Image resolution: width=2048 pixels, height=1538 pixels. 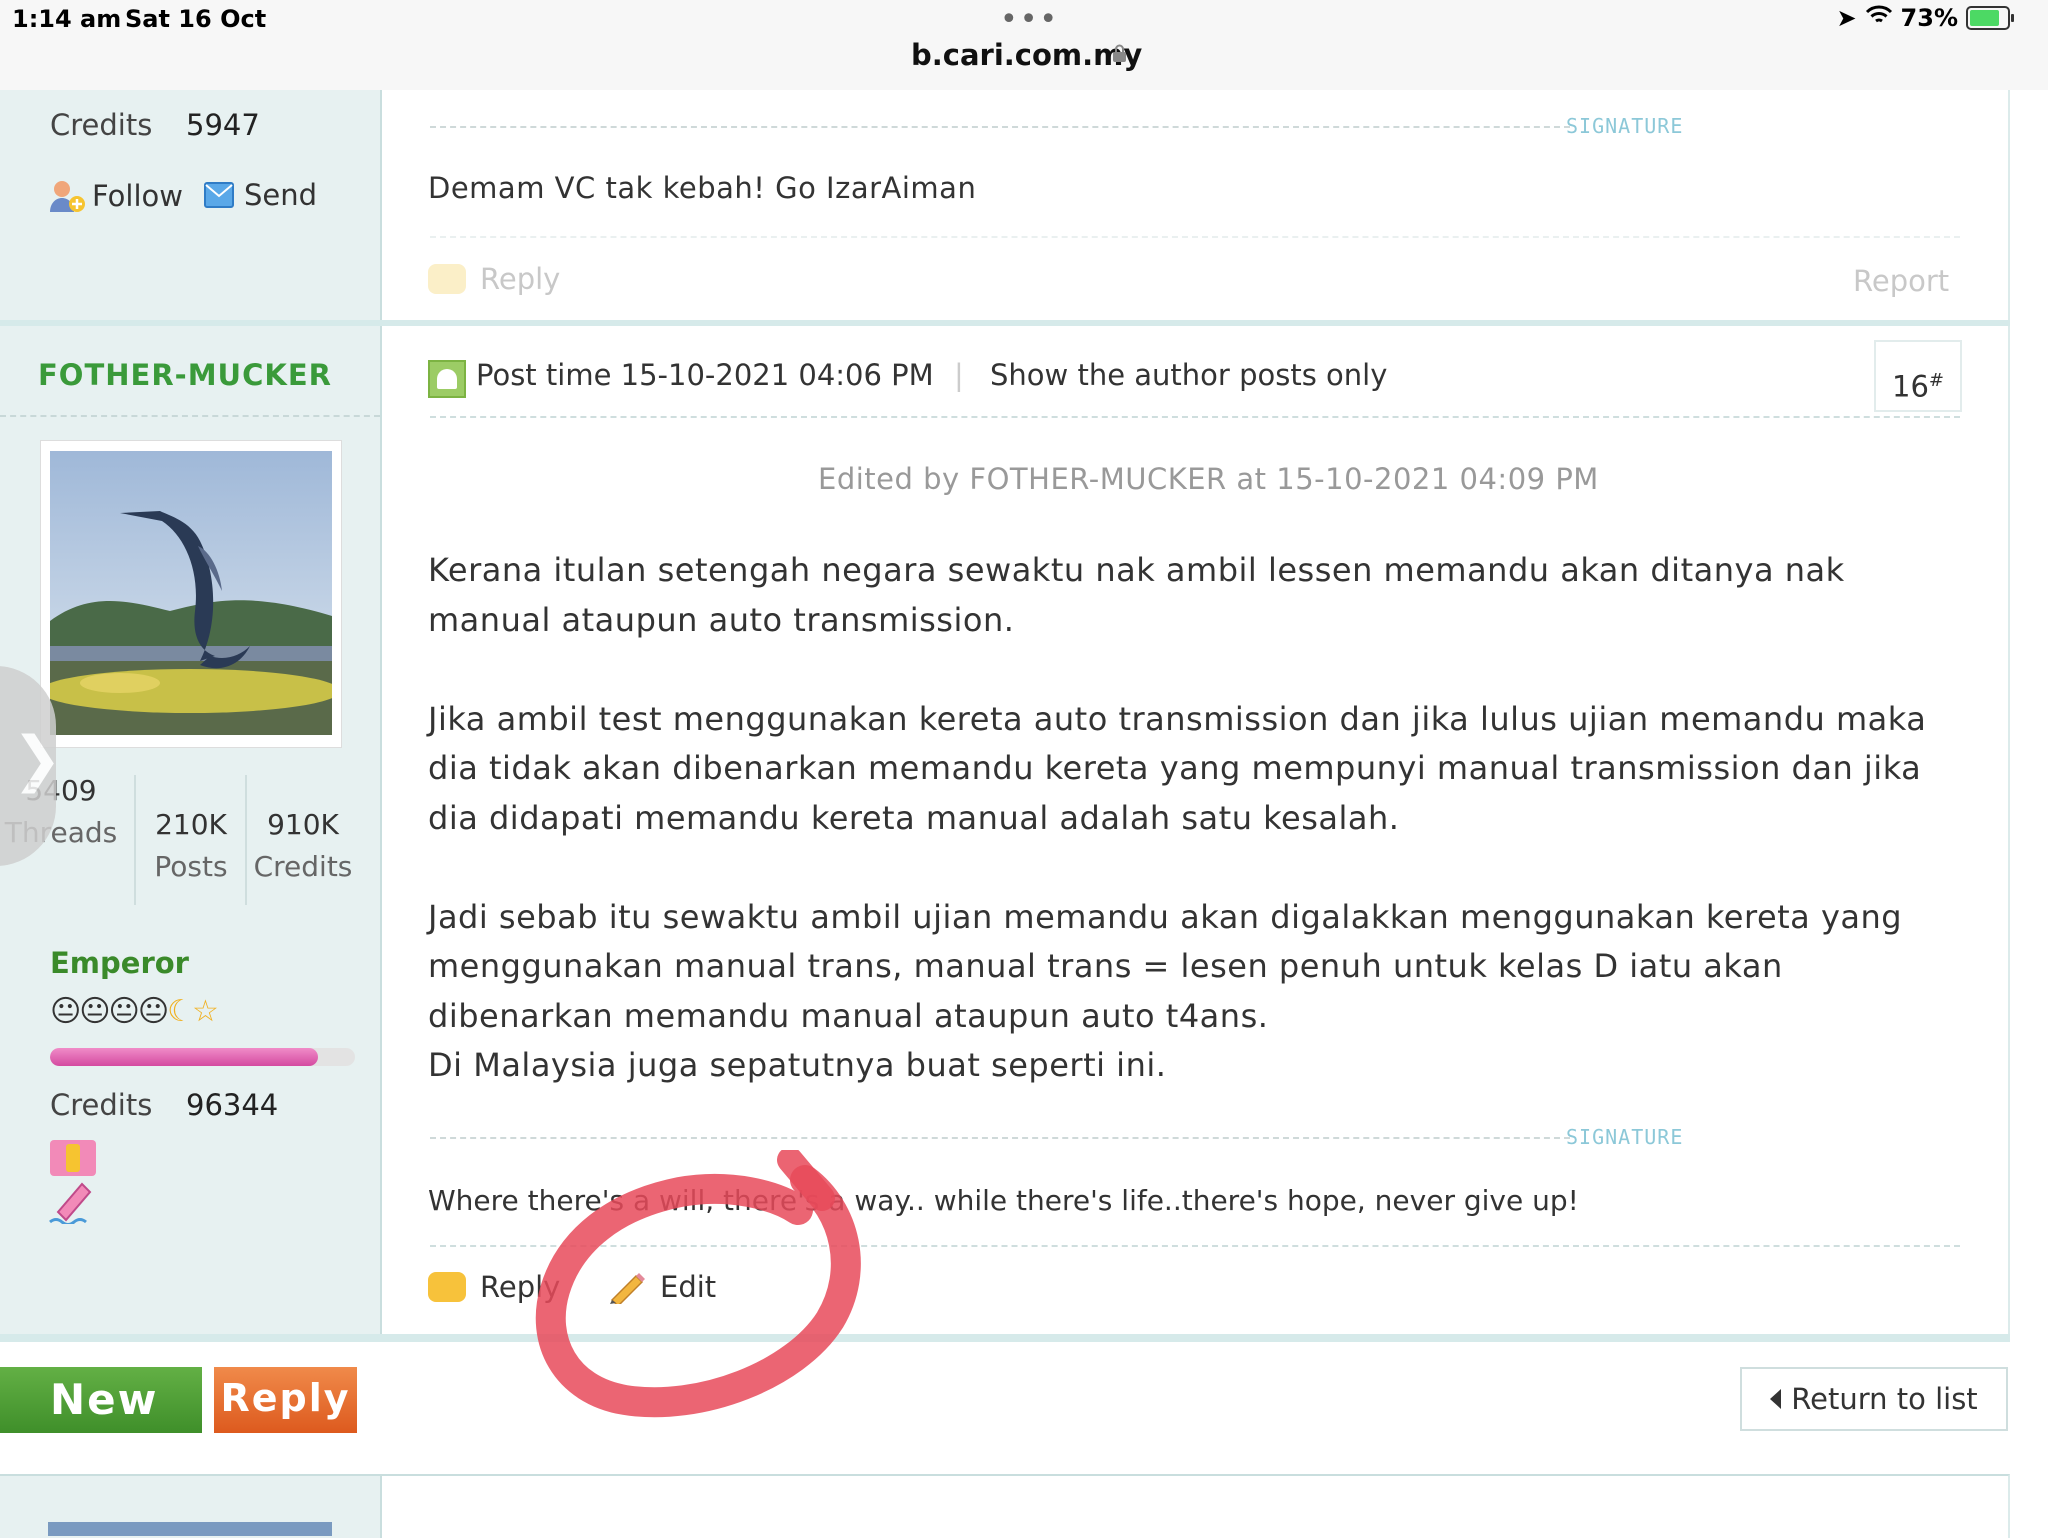 I want to click on status-time: 1:14 am, so click(x=67, y=19).